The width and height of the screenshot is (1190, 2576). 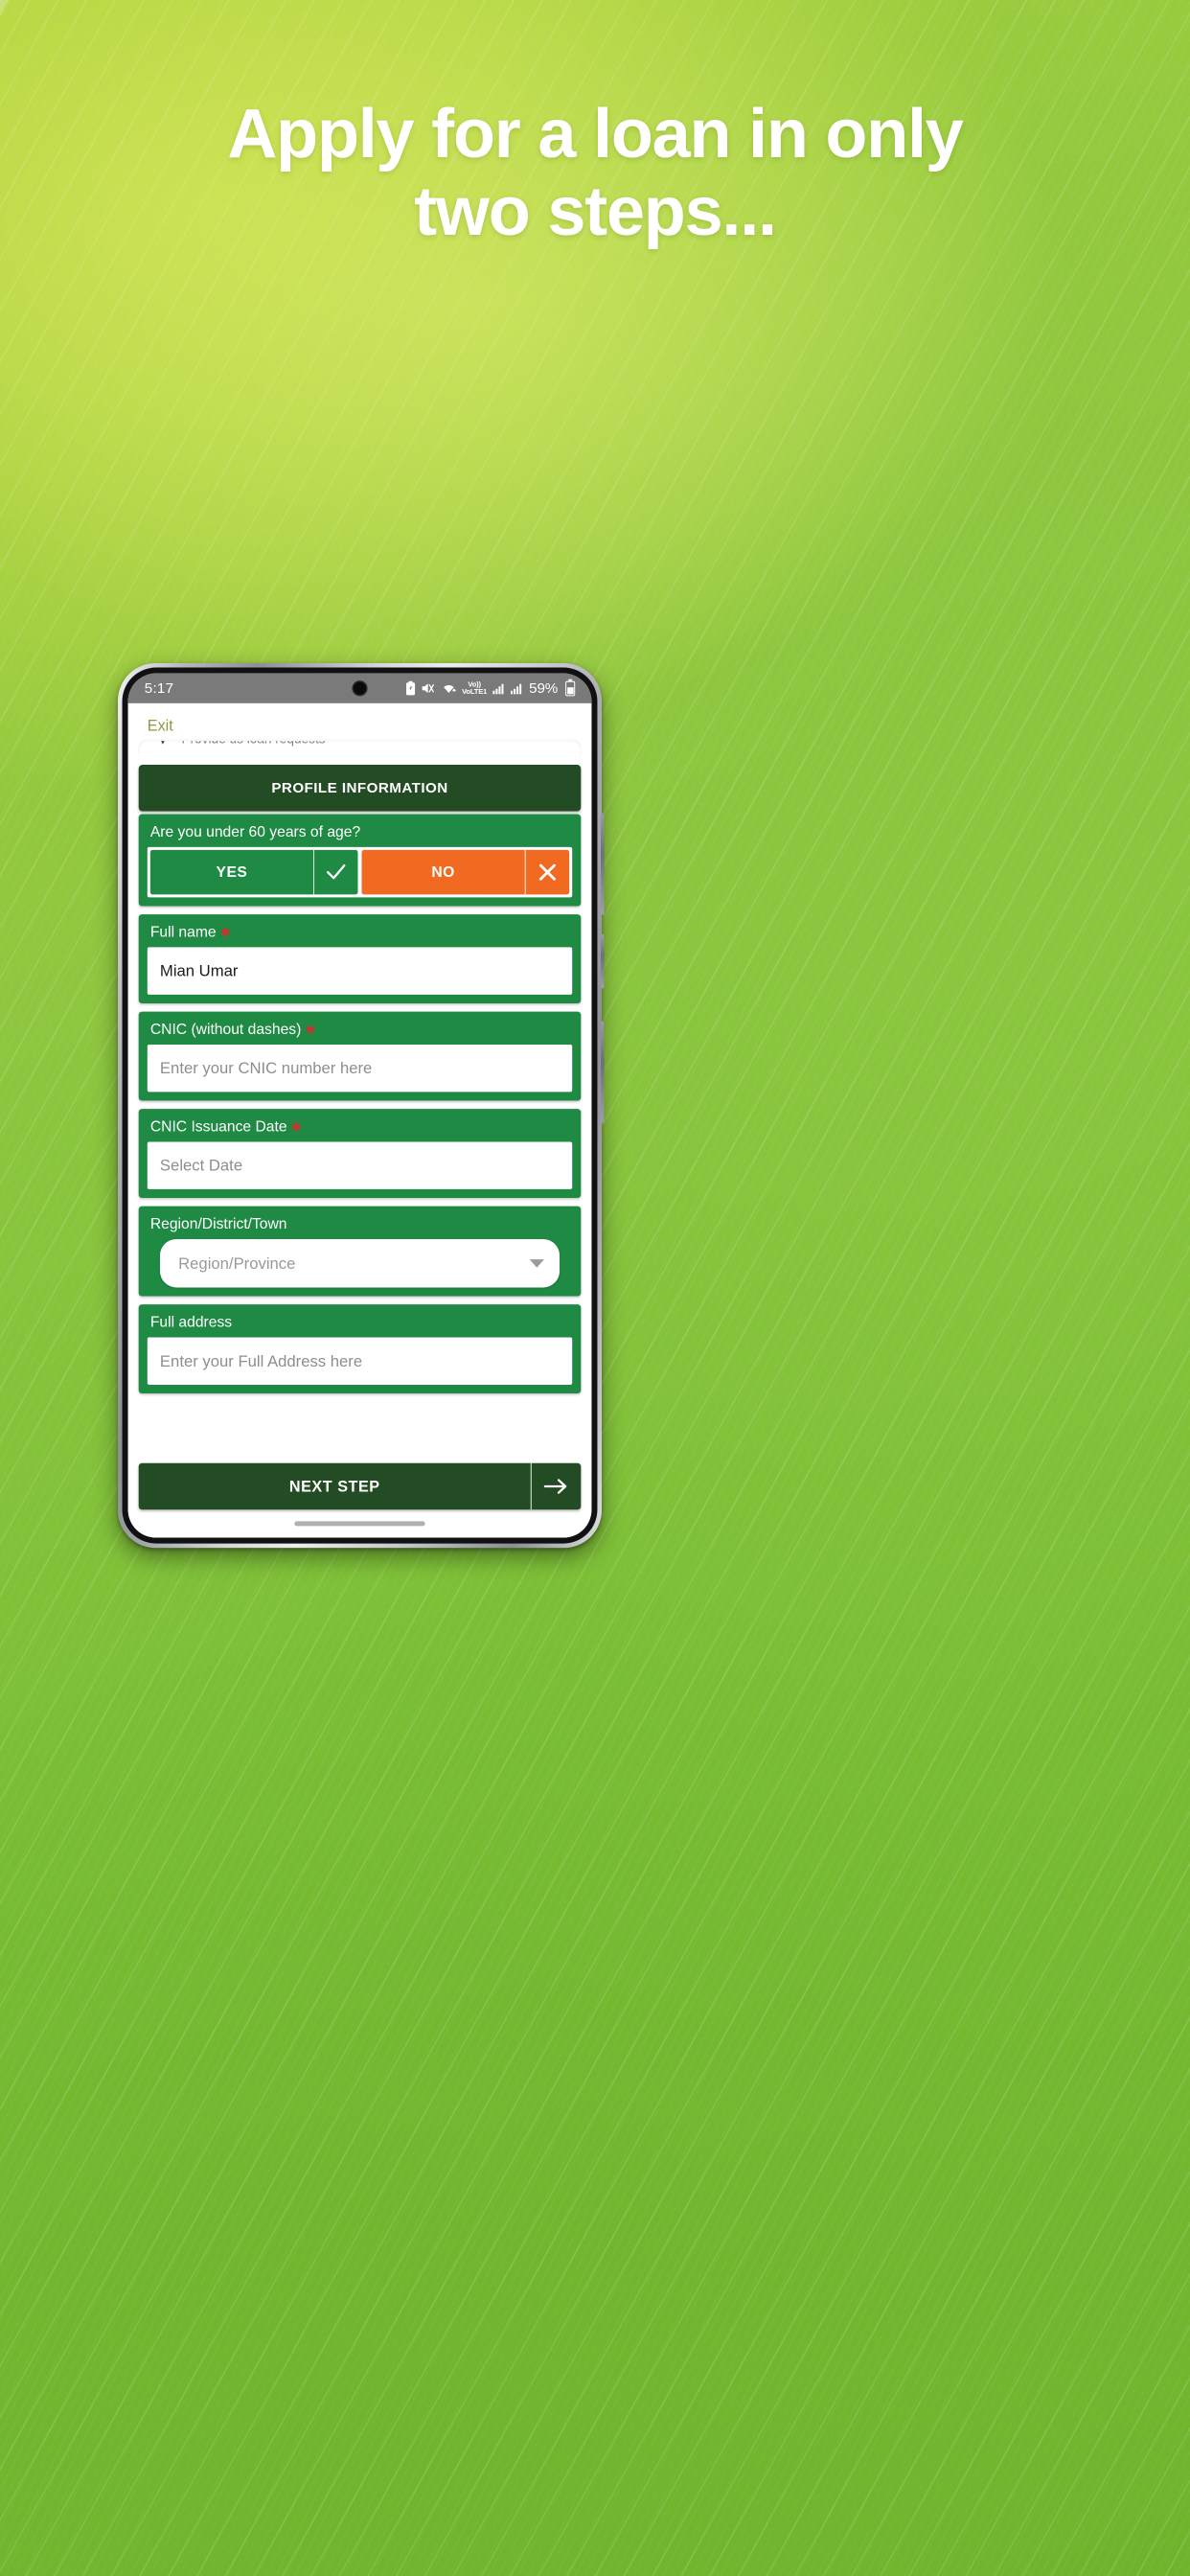 I want to click on volte-icon: Vo)) VoLTE1, so click(x=475, y=688).